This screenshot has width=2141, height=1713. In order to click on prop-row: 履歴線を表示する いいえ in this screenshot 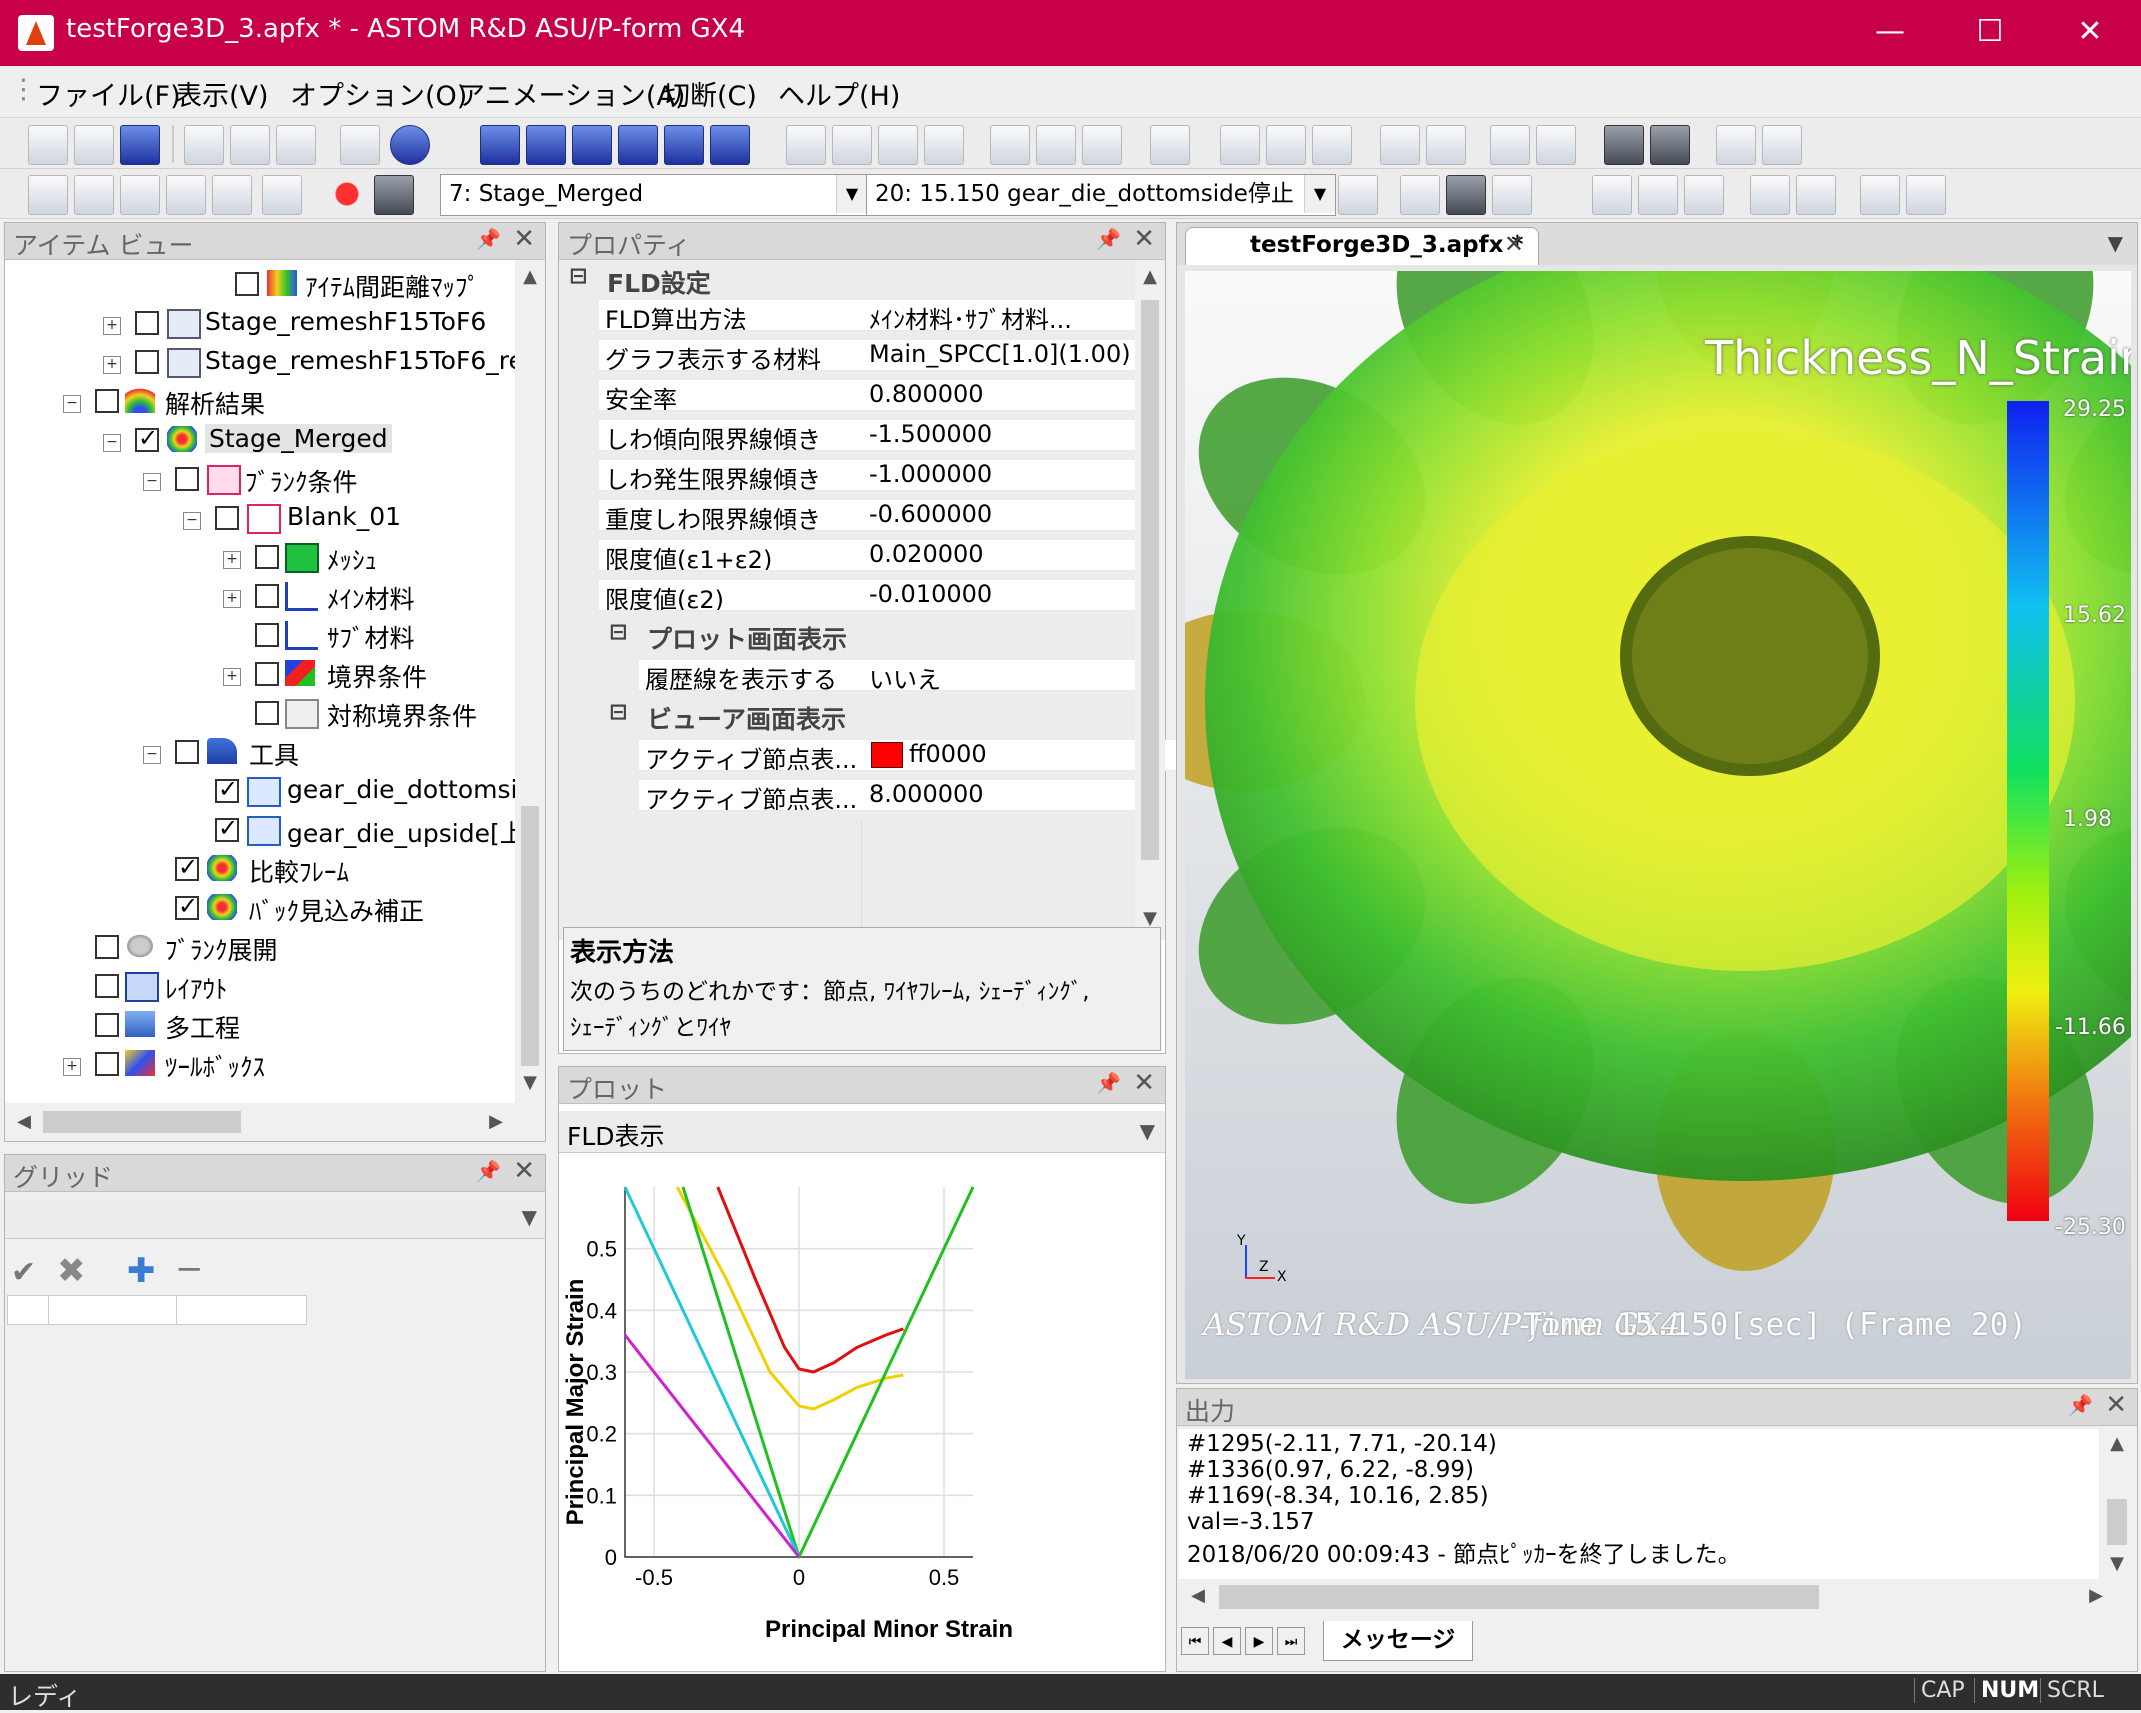, I will do `click(891, 675)`.